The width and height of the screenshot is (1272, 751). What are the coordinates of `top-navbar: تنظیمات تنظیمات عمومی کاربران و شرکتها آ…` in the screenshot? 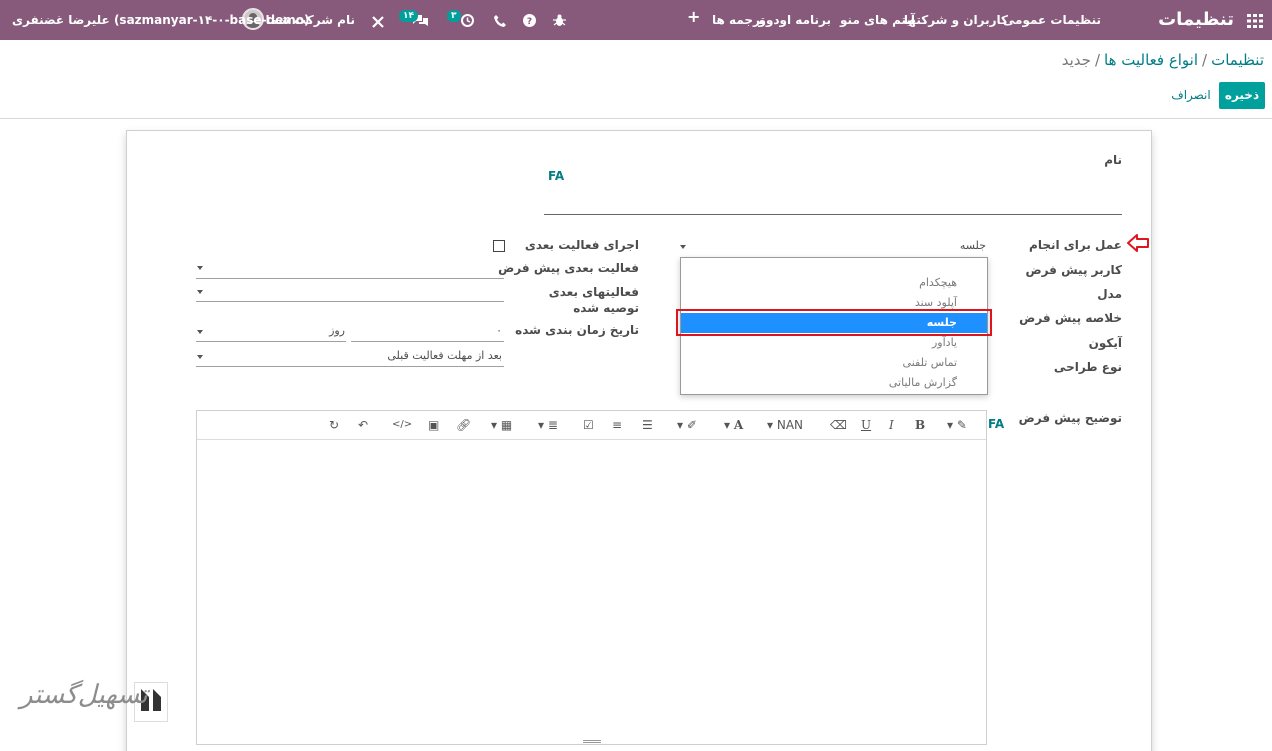 It's located at (636, 20).